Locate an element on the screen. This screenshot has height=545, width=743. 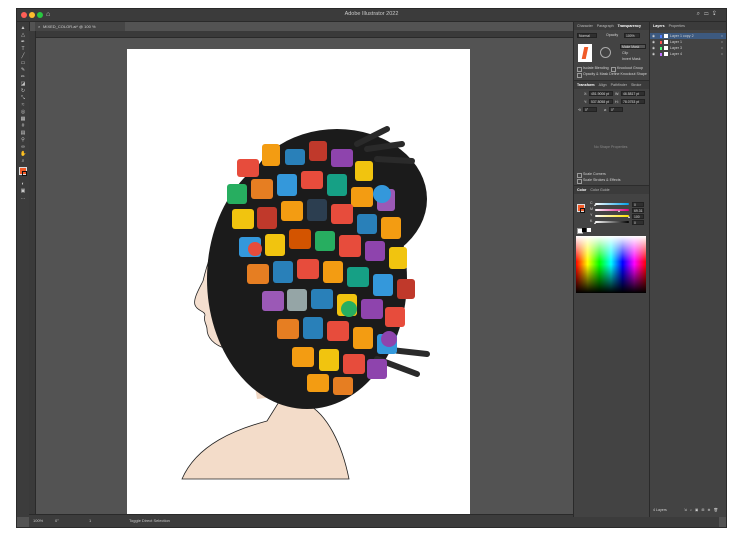
blend-tool-icon: ∞ is located at coordinates (23, 147).